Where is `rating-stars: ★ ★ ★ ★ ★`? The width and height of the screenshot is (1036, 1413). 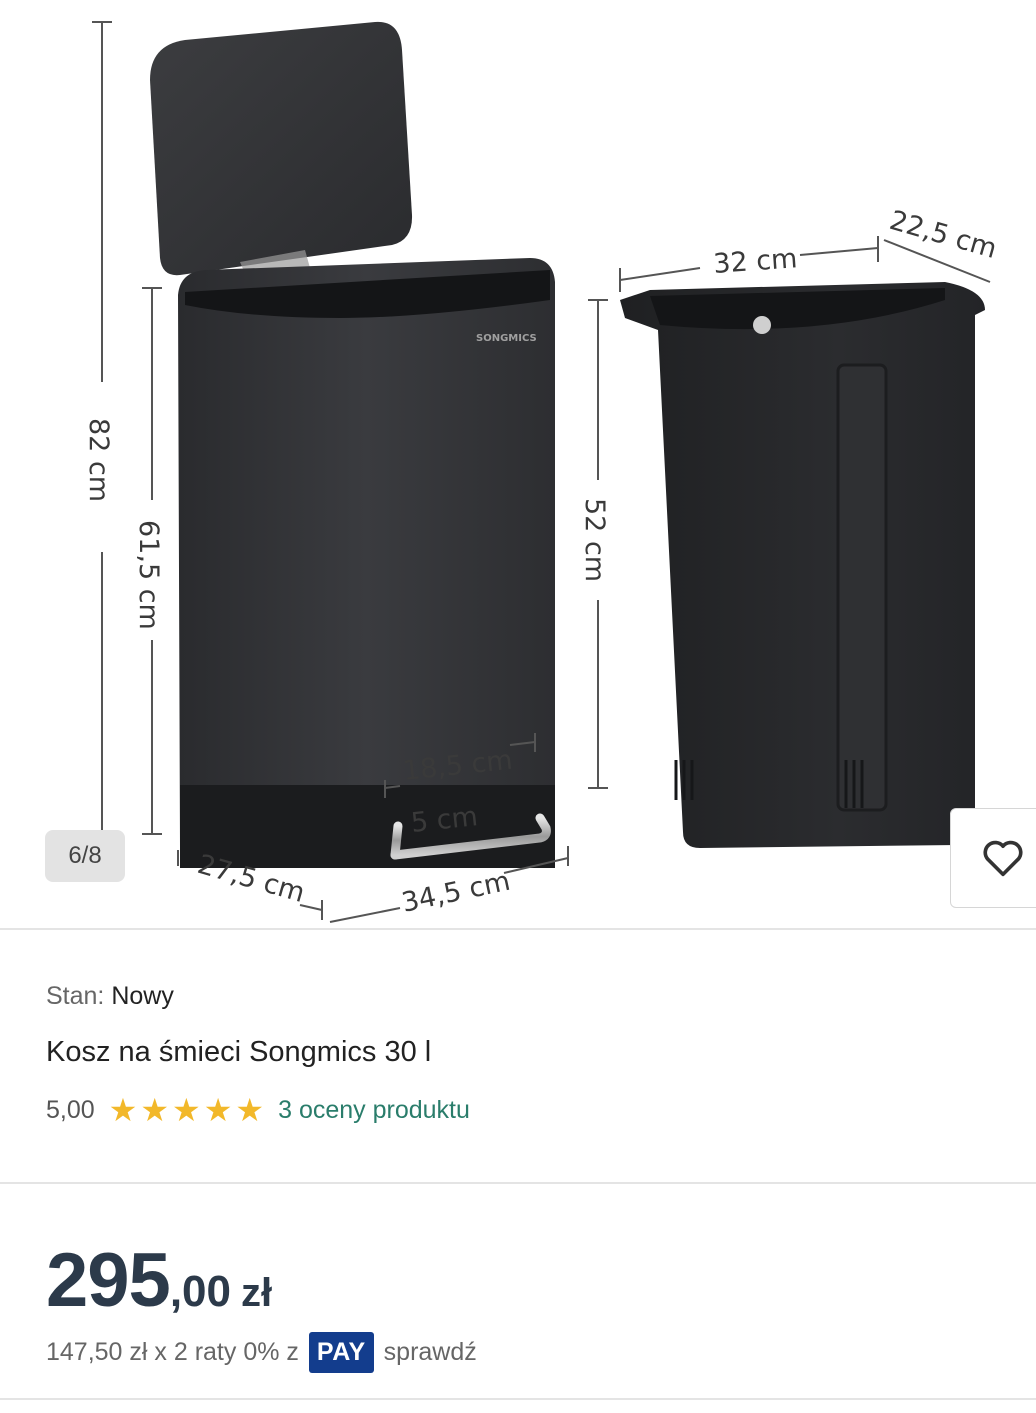 rating-stars: ★ ★ ★ ★ ★ is located at coordinates (186, 1110).